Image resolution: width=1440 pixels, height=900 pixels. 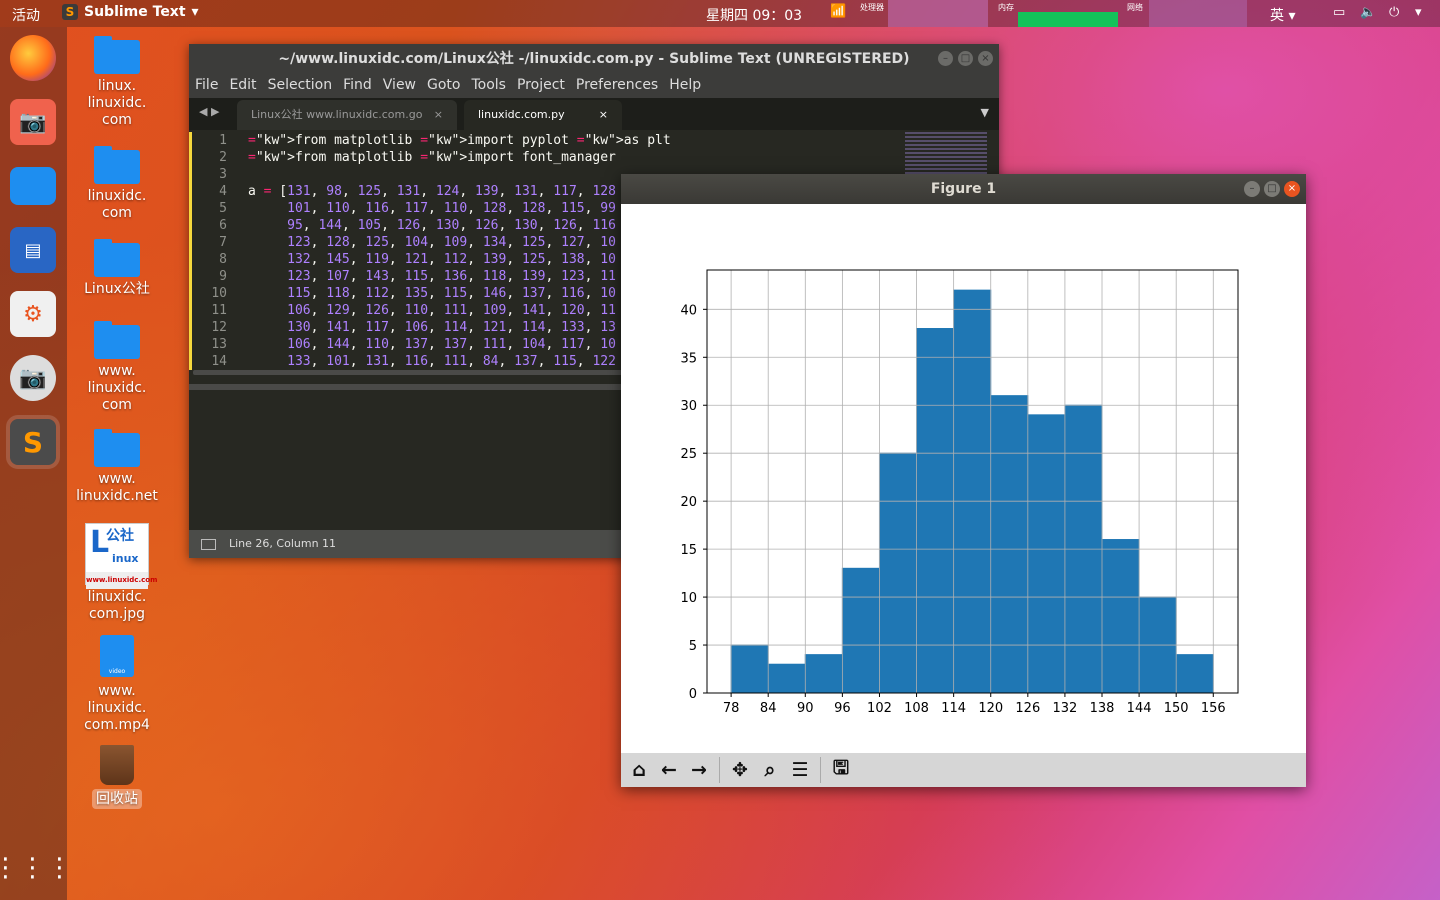 What do you see at coordinates (688, 310) in the screenshot?
I see `y-tick-label: 40` at bounding box center [688, 310].